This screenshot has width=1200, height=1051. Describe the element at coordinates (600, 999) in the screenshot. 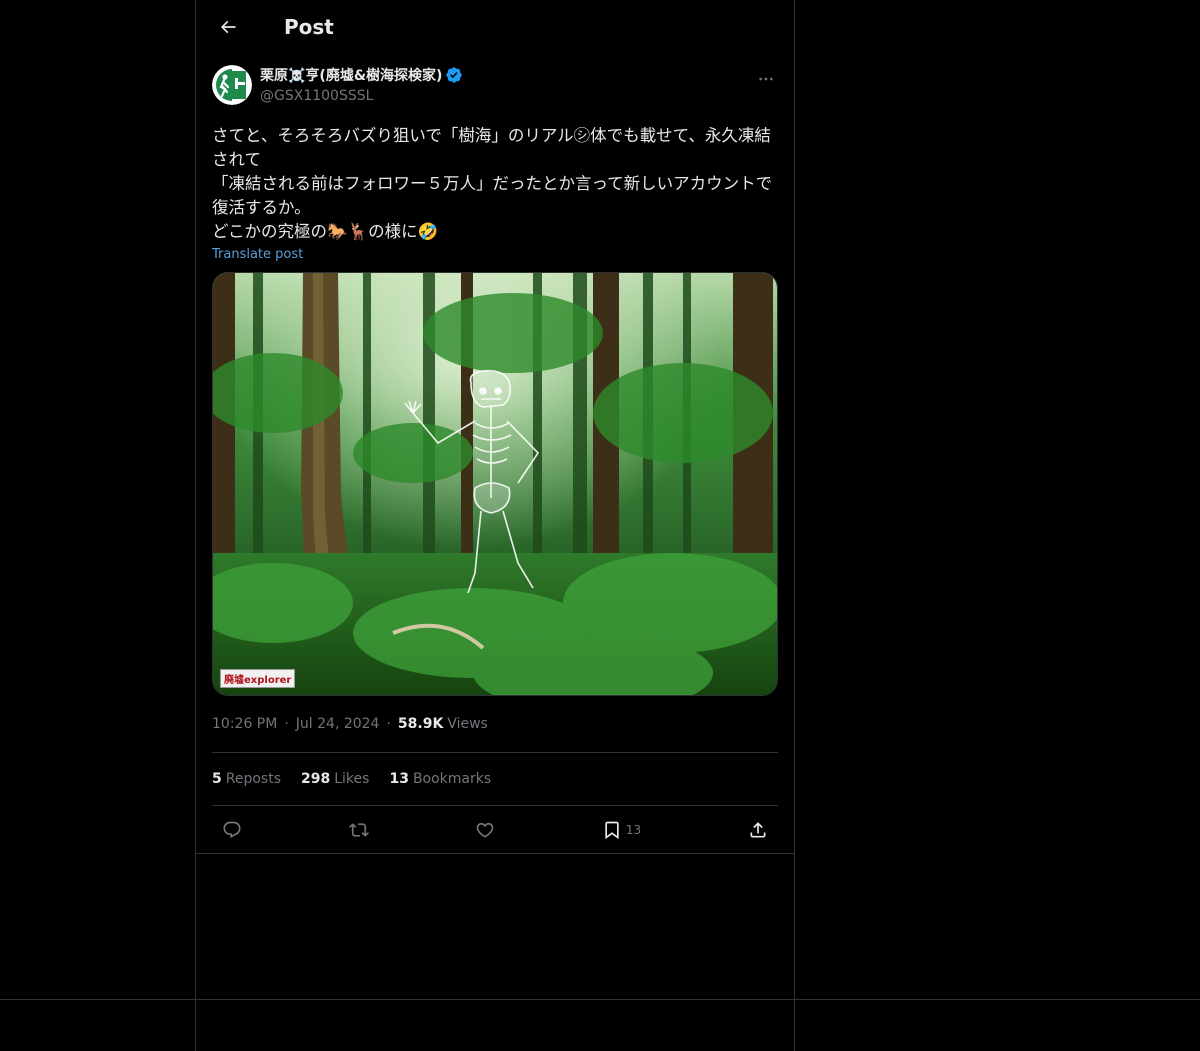

I see `bottom-divider` at that location.